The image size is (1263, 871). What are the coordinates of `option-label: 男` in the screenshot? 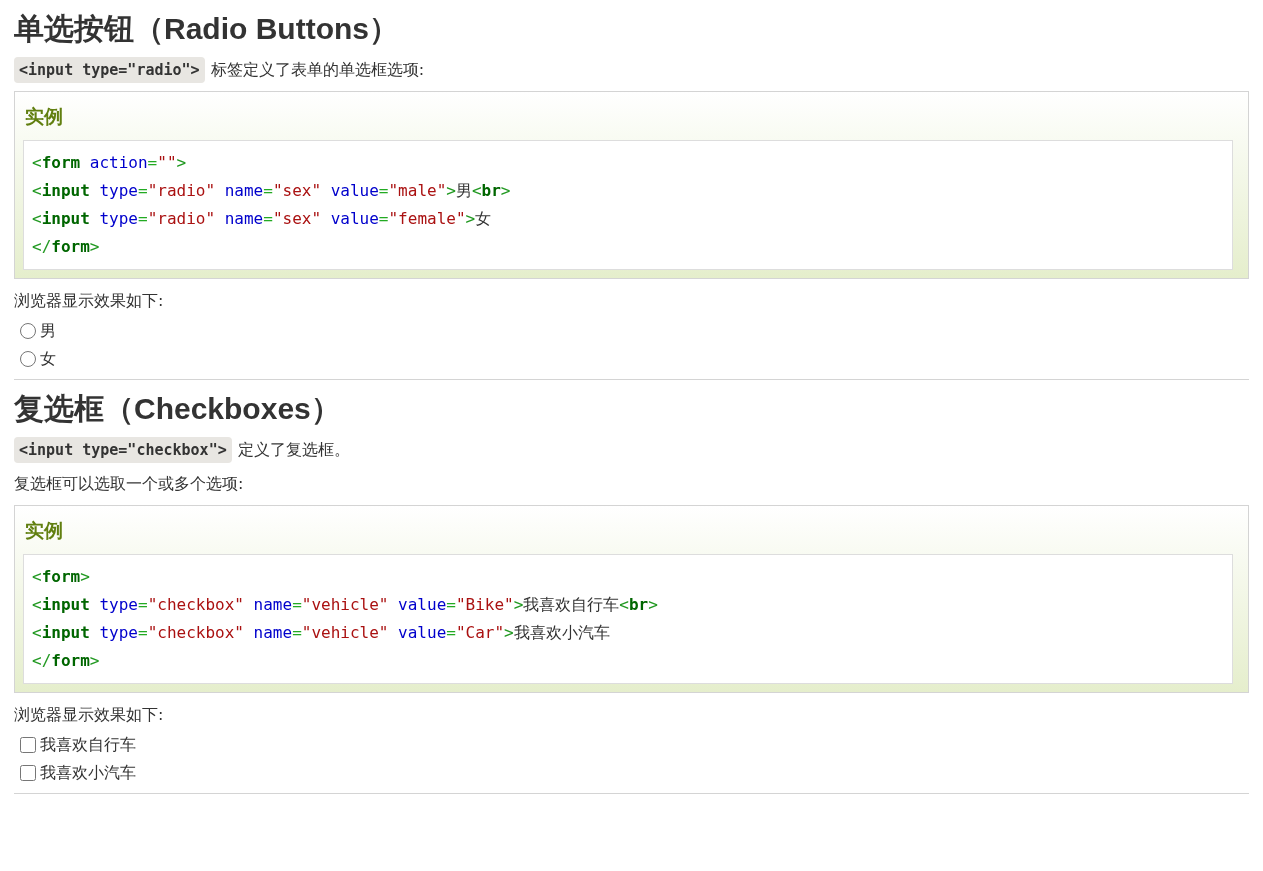 It's located at (48, 331).